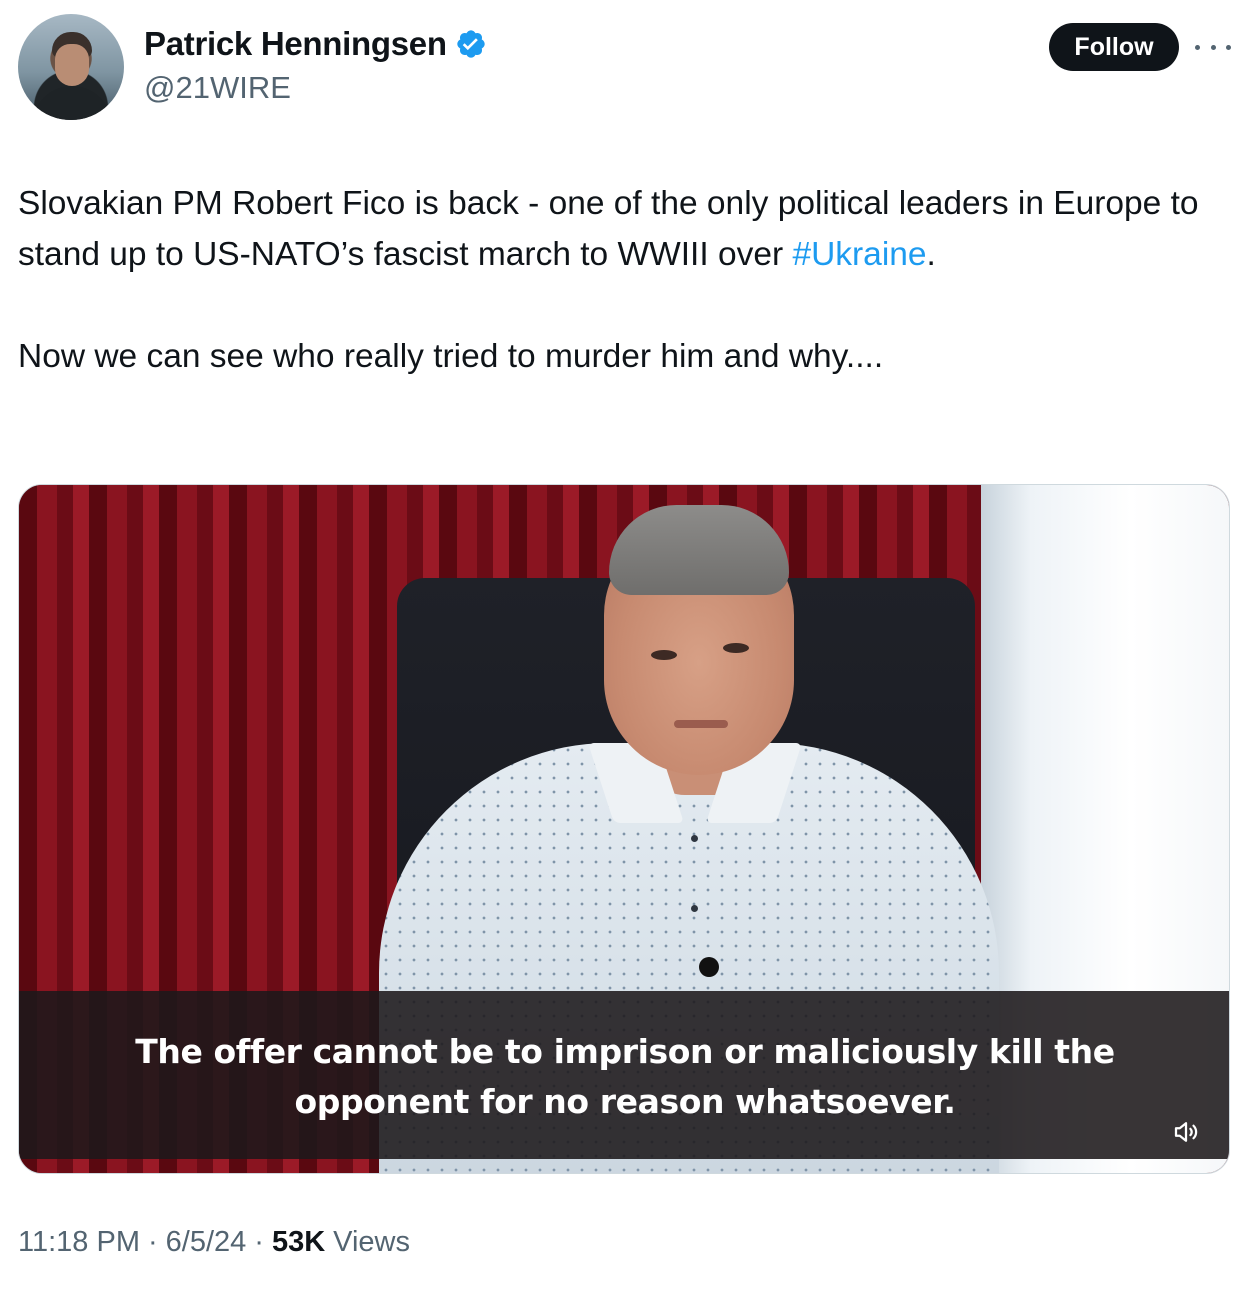  I want to click on tweet-date: 6/5/24, so click(206, 1242).